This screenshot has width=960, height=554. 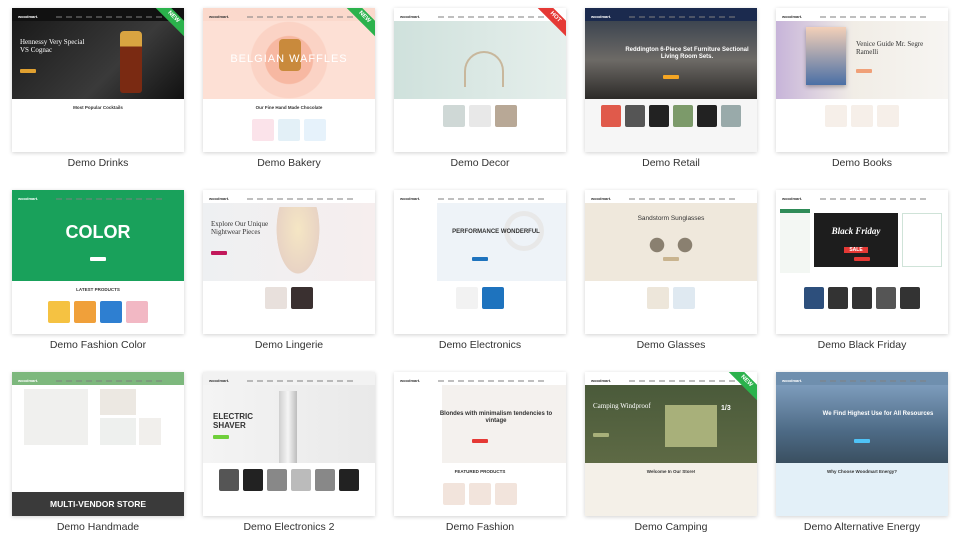 I want to click on multi-vendor-banner: MULTI-VENDOR STORE, so click(x=98, y=504).